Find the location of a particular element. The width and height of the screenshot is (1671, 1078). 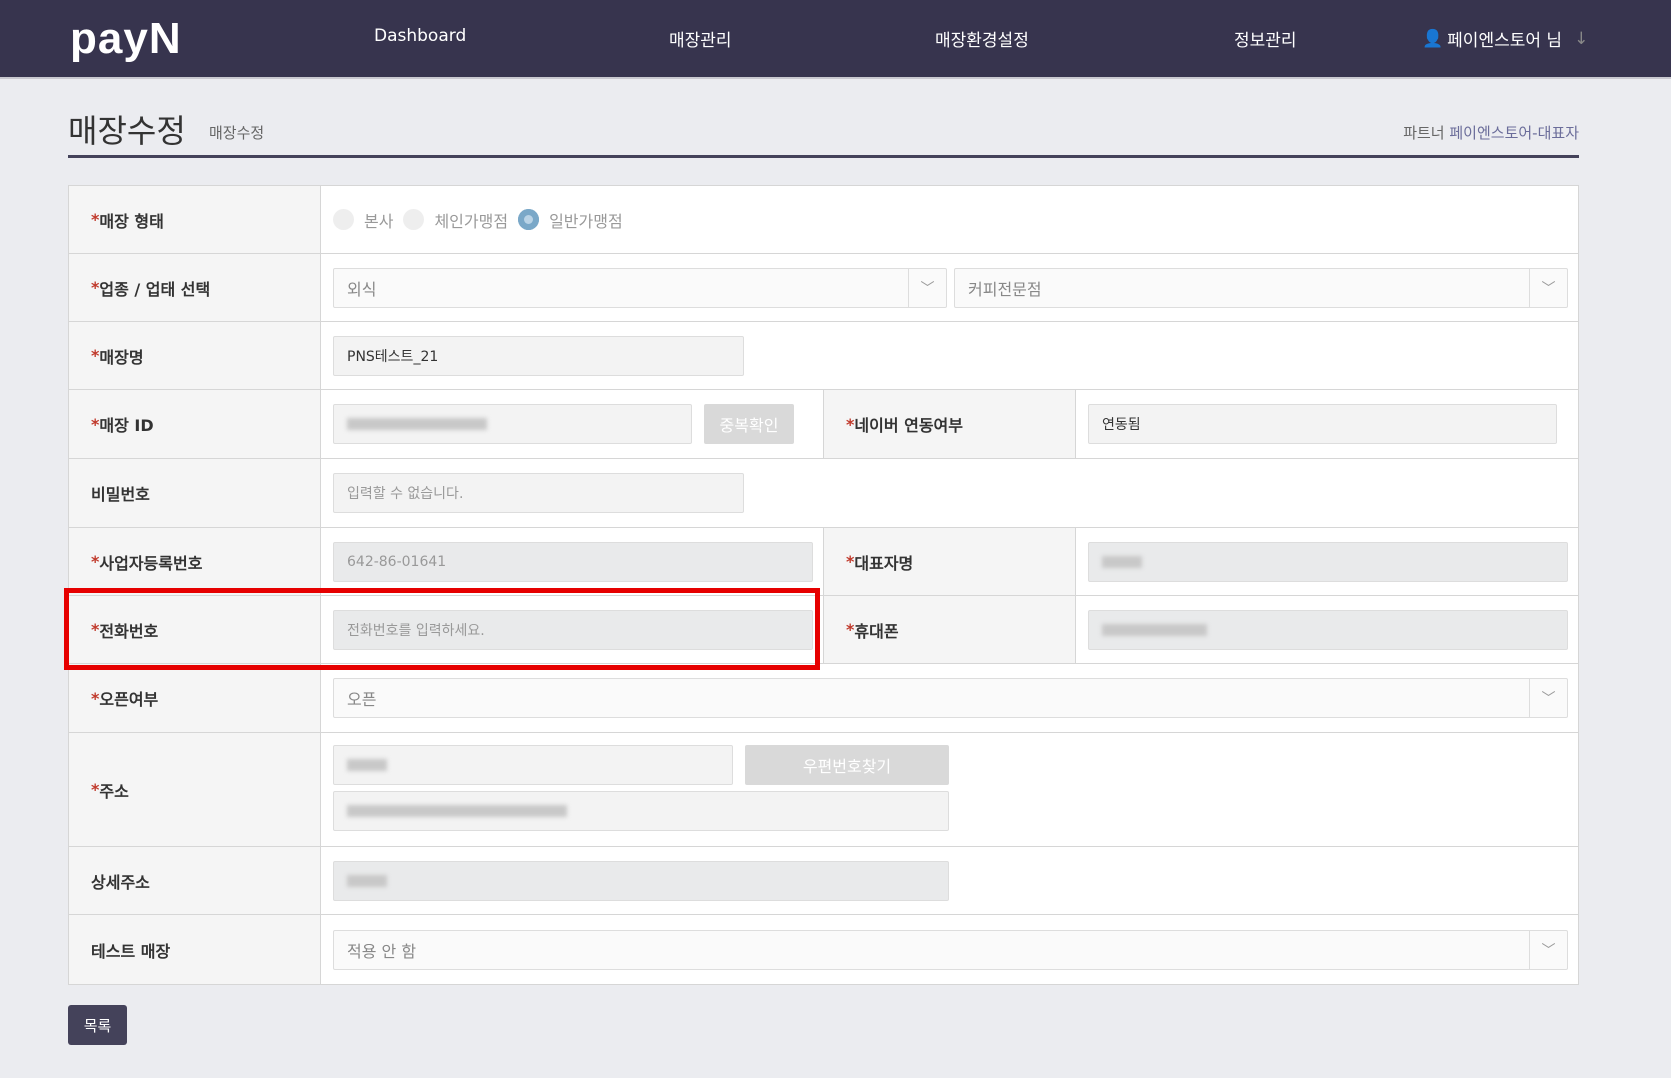

field-label: 네이버 연동여부 is located at coordinates (908, 425).